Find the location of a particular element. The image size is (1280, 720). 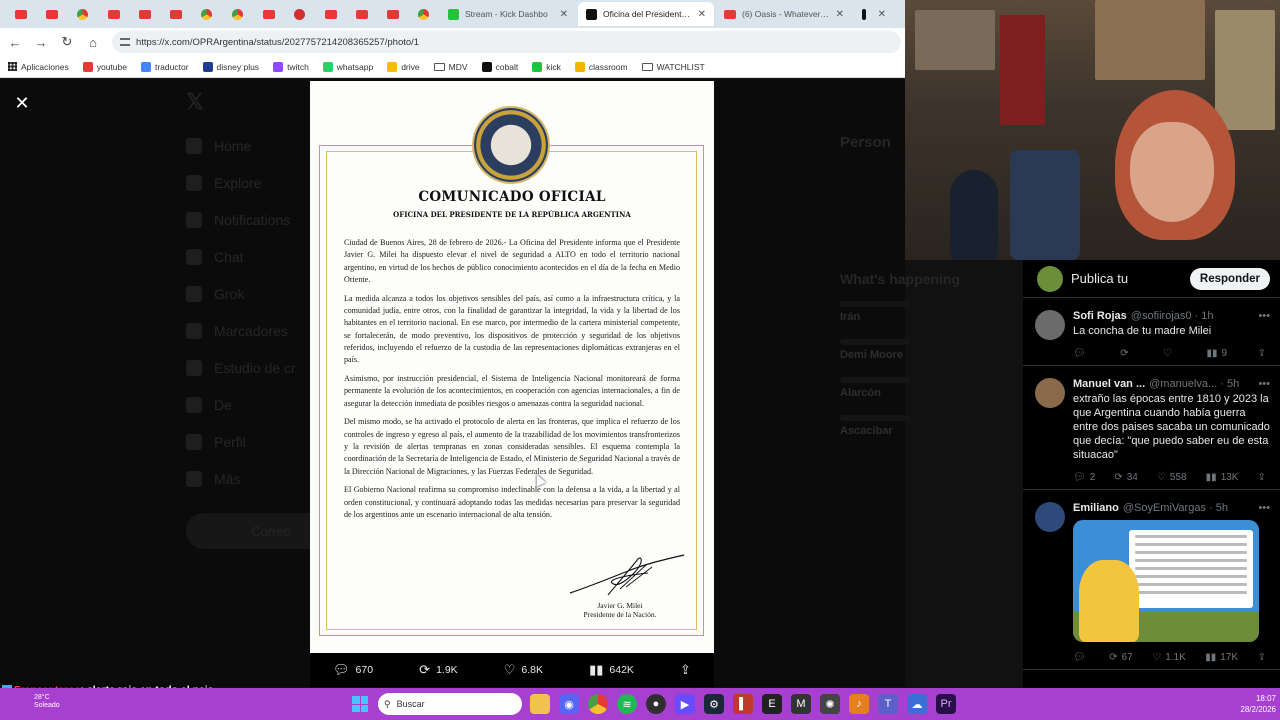

windows-start-icon is located at coordinates (360, 704).